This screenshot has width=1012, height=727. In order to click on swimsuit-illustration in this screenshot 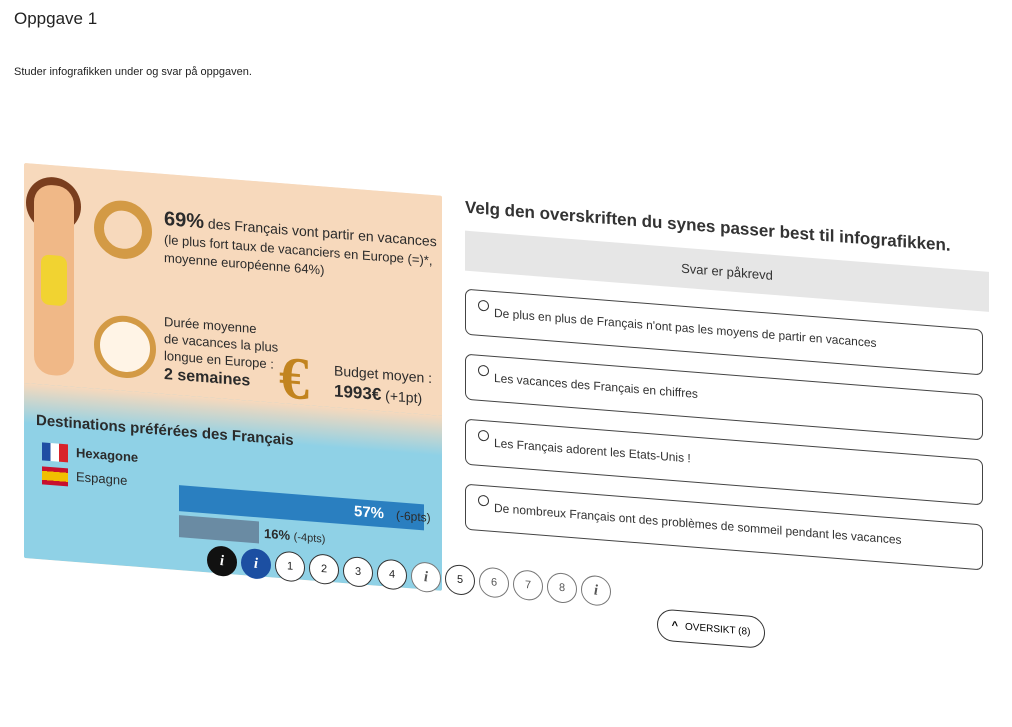, I will do `click(54, 280)`.